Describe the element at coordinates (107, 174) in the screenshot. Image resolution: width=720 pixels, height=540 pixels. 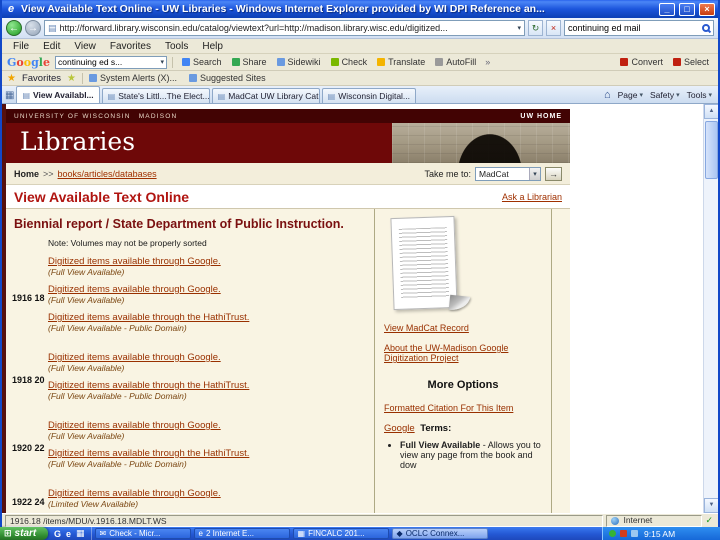
I see `breadcrumb-path-link: books/articles/databases` at that location.